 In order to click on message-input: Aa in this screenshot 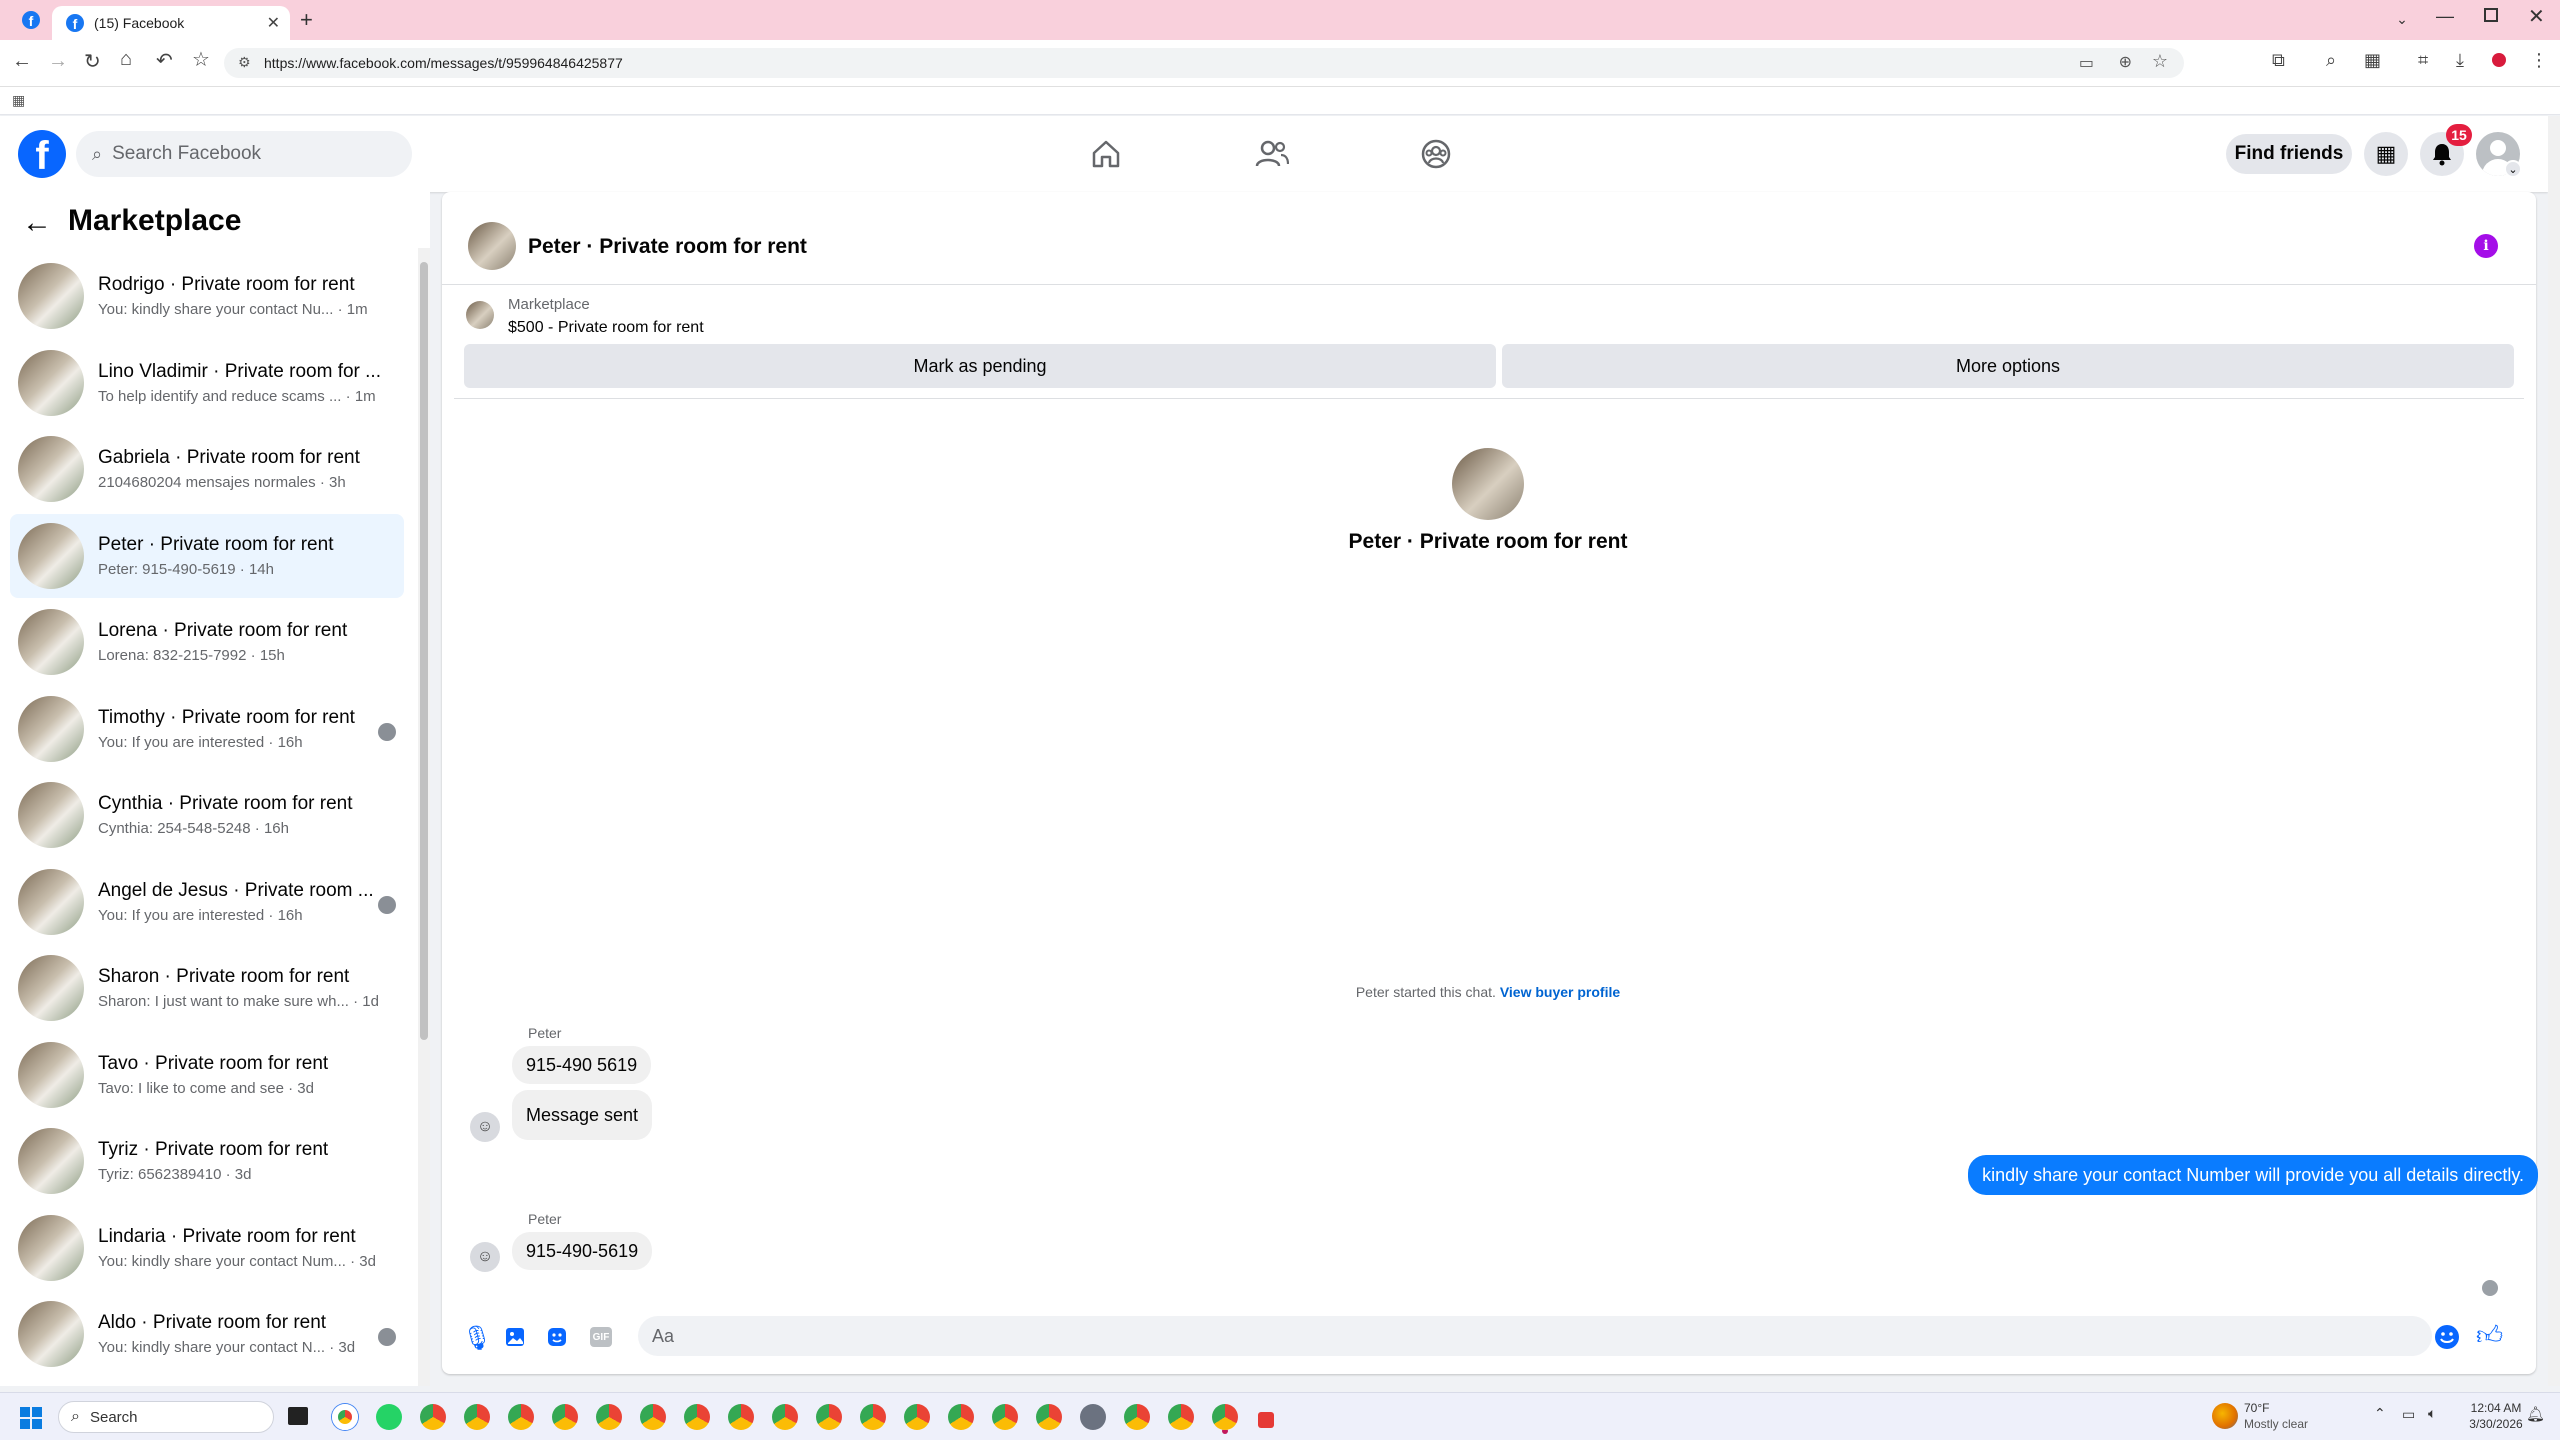, I will do `click(1535, 1336)`.